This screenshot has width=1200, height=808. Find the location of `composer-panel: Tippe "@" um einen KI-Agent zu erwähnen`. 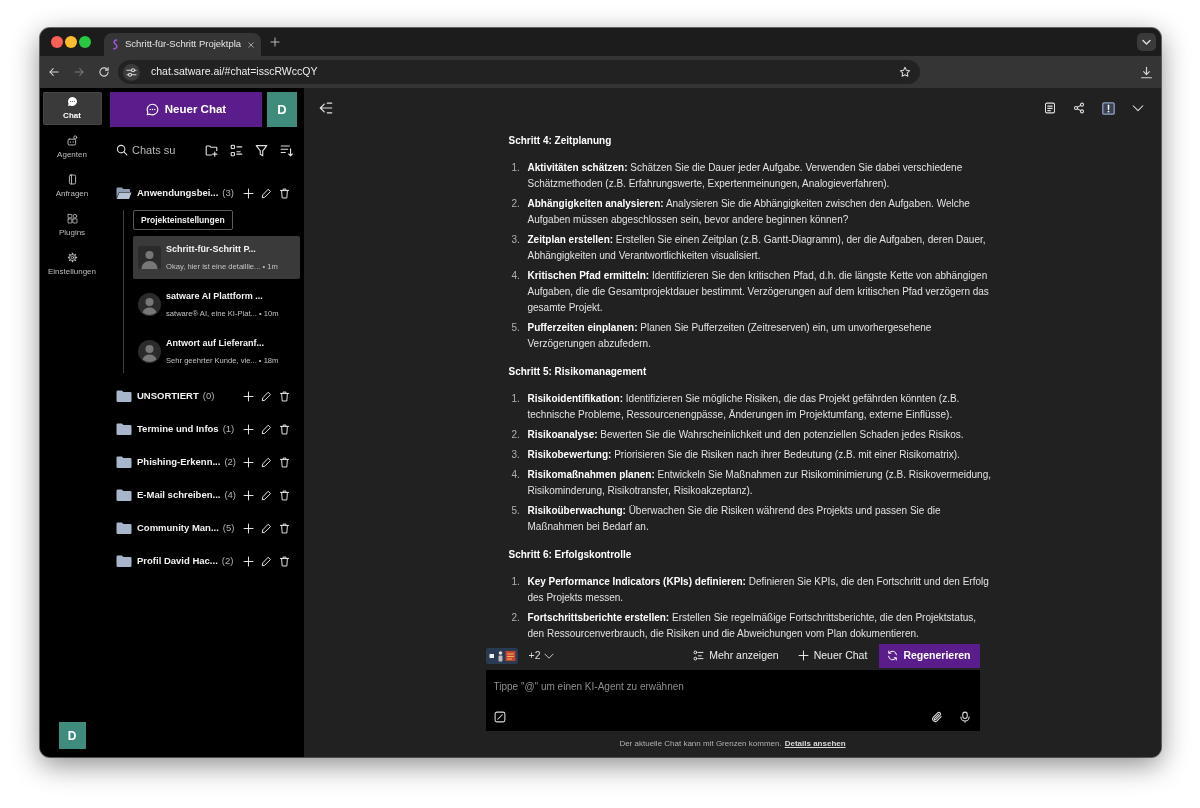

composer-panel: Tippe "@" um einen KI-Agent zu erwähnen is located at coordinates (732, 700).